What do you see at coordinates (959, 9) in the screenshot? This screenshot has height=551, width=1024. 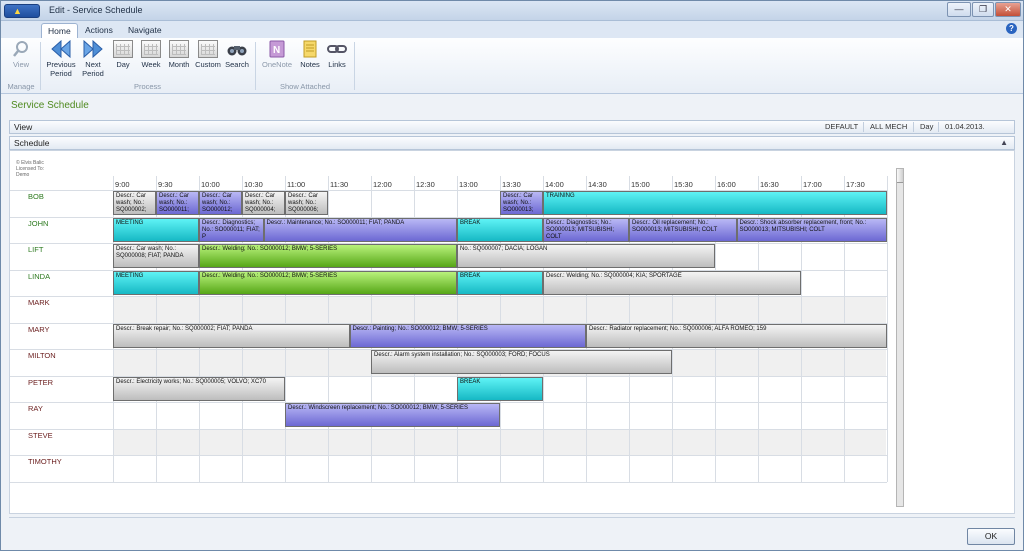 I see `minimize-button: —` at bounding box center [959, 9].